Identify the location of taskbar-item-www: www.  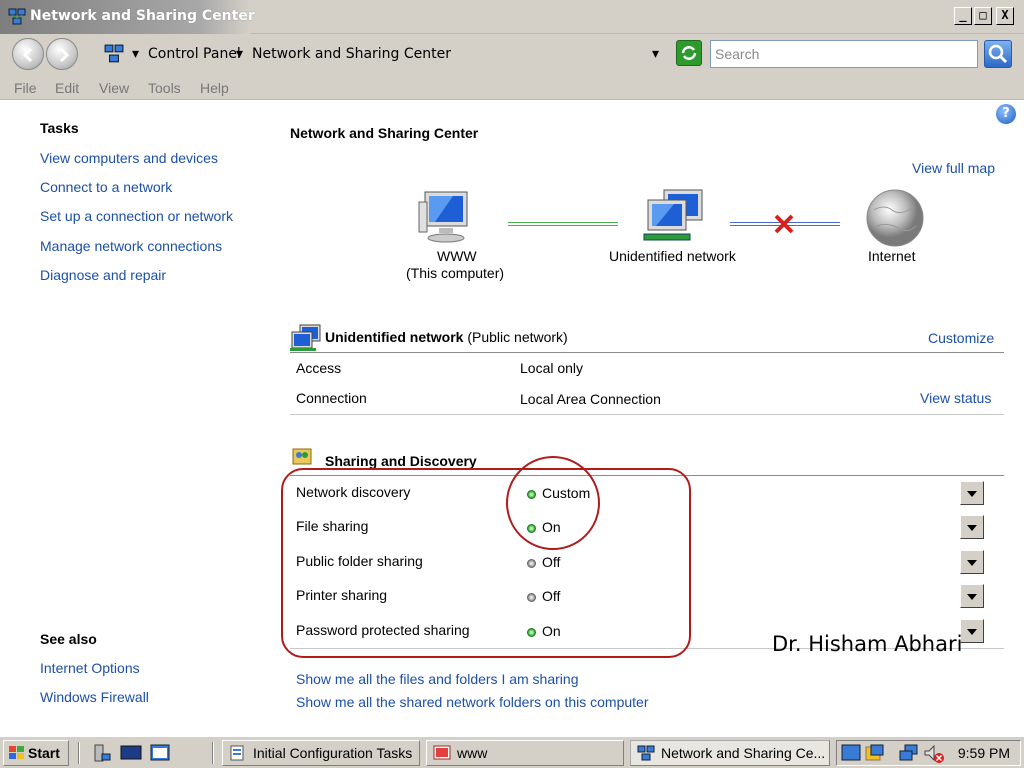
(525, 753).